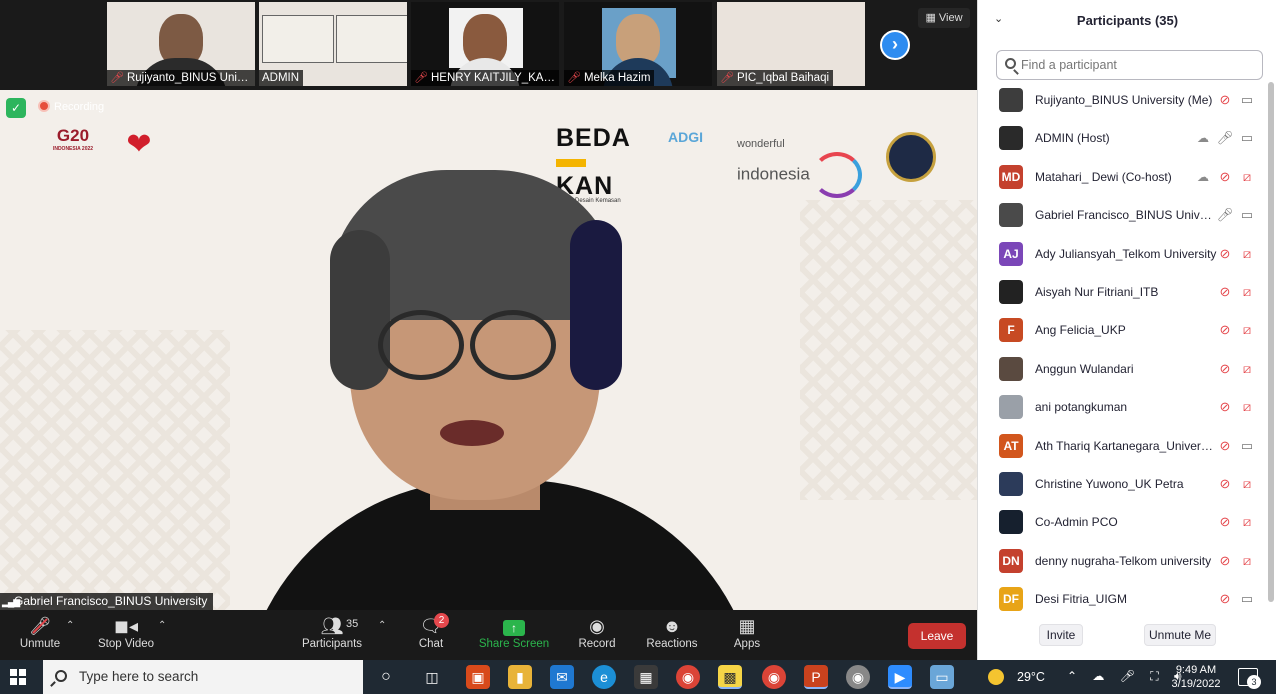 This screenshot has height=694, width=1276. What do you see at coordinates (333, 44) in the screenshot?
I see `thumbnail-video: ADMIN` at bounding box center [333, 44].